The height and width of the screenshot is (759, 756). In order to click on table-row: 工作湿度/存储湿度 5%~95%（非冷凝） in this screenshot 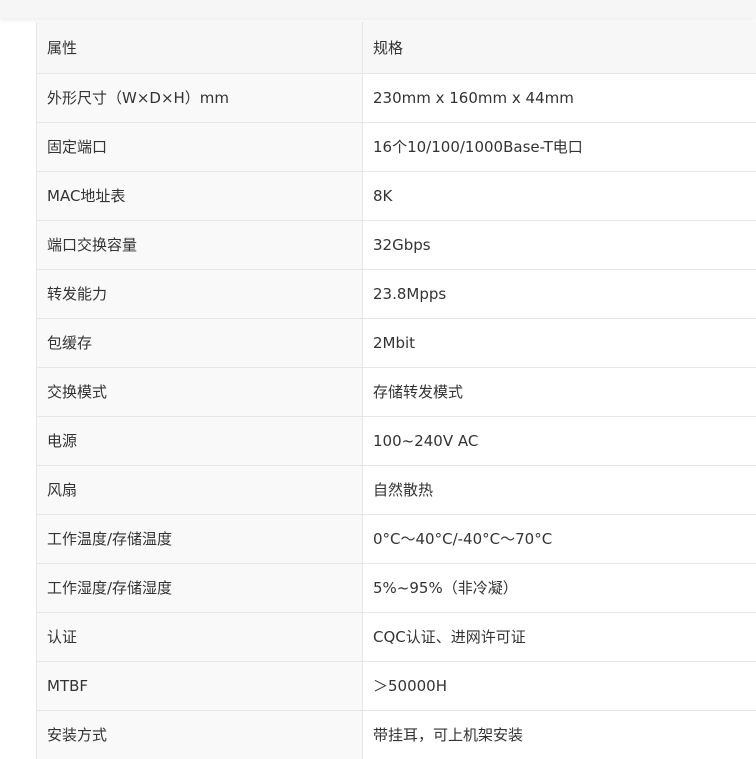, I will do `click(396, 587)`.